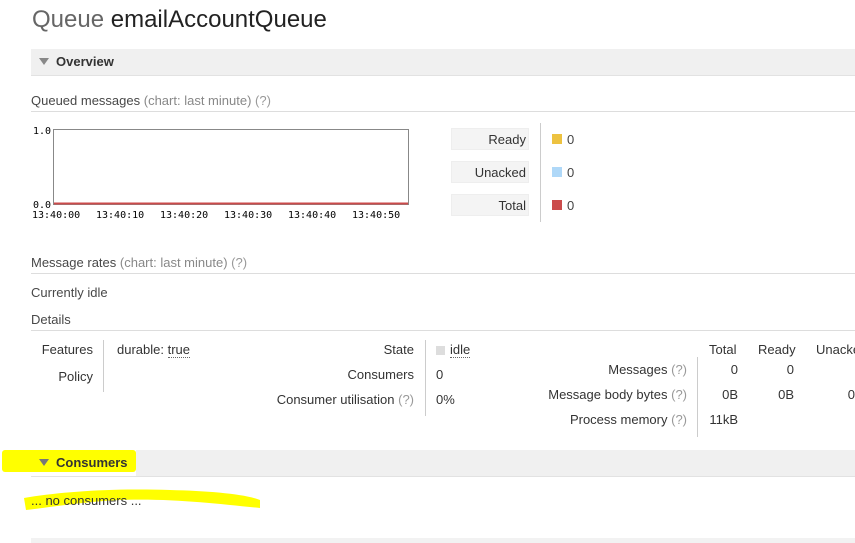  What do you see at coordinates (440, 350) in the screenshot?
I see `state-indicator-icon` at bounding box center [440, 350].